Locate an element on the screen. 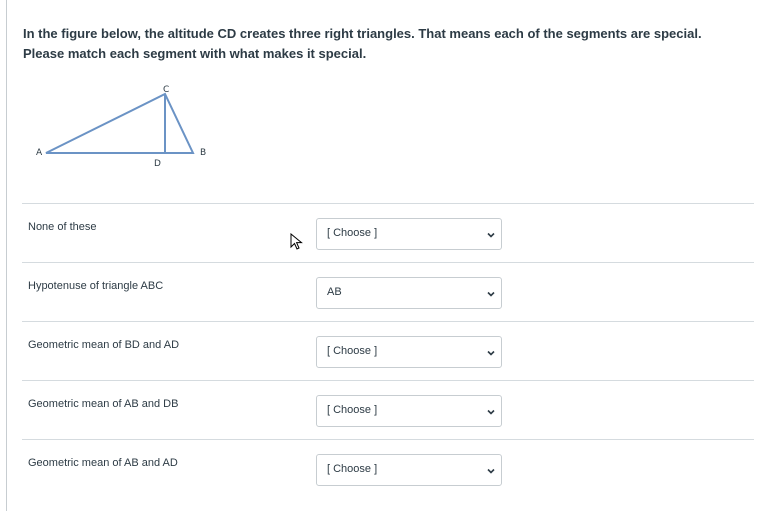  match-row: Geometric mean of BD and AD [ Choose ] is located at coordinates (388, 350).